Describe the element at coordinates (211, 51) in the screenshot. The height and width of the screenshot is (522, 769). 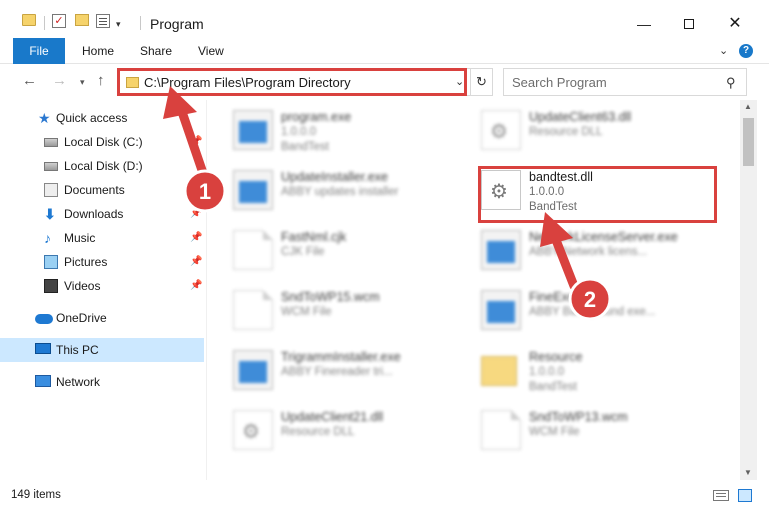
I see `tab-view: View` at that location.